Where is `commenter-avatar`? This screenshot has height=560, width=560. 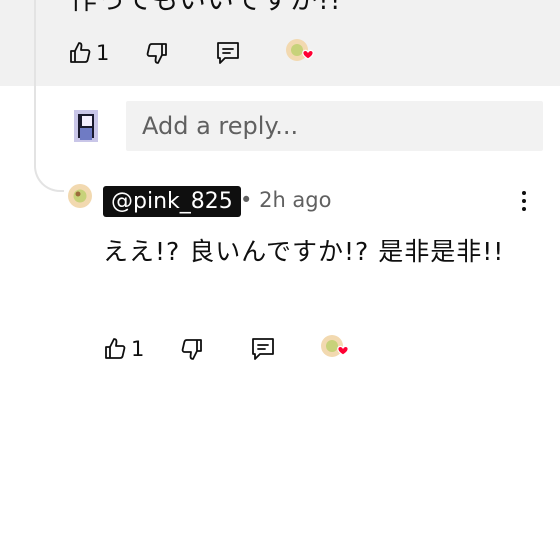 commenter-avatar is located at coordinates (80, 196).